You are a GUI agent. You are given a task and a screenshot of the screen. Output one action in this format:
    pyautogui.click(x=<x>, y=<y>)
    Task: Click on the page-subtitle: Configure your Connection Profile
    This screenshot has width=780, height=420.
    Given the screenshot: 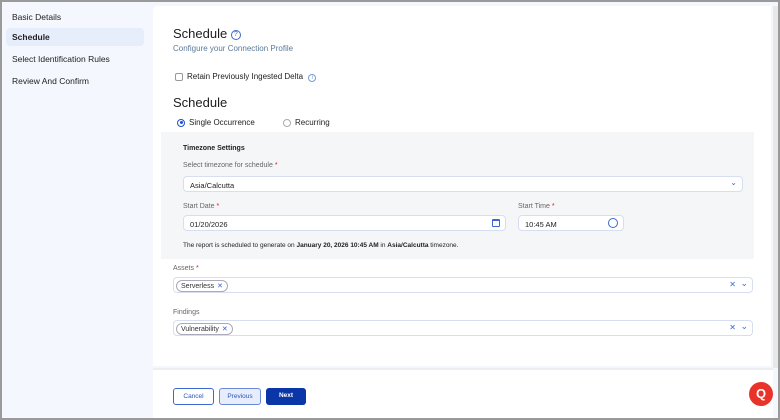 What is the action you would take?
    pyautogui.click(x=233, y=48)
    